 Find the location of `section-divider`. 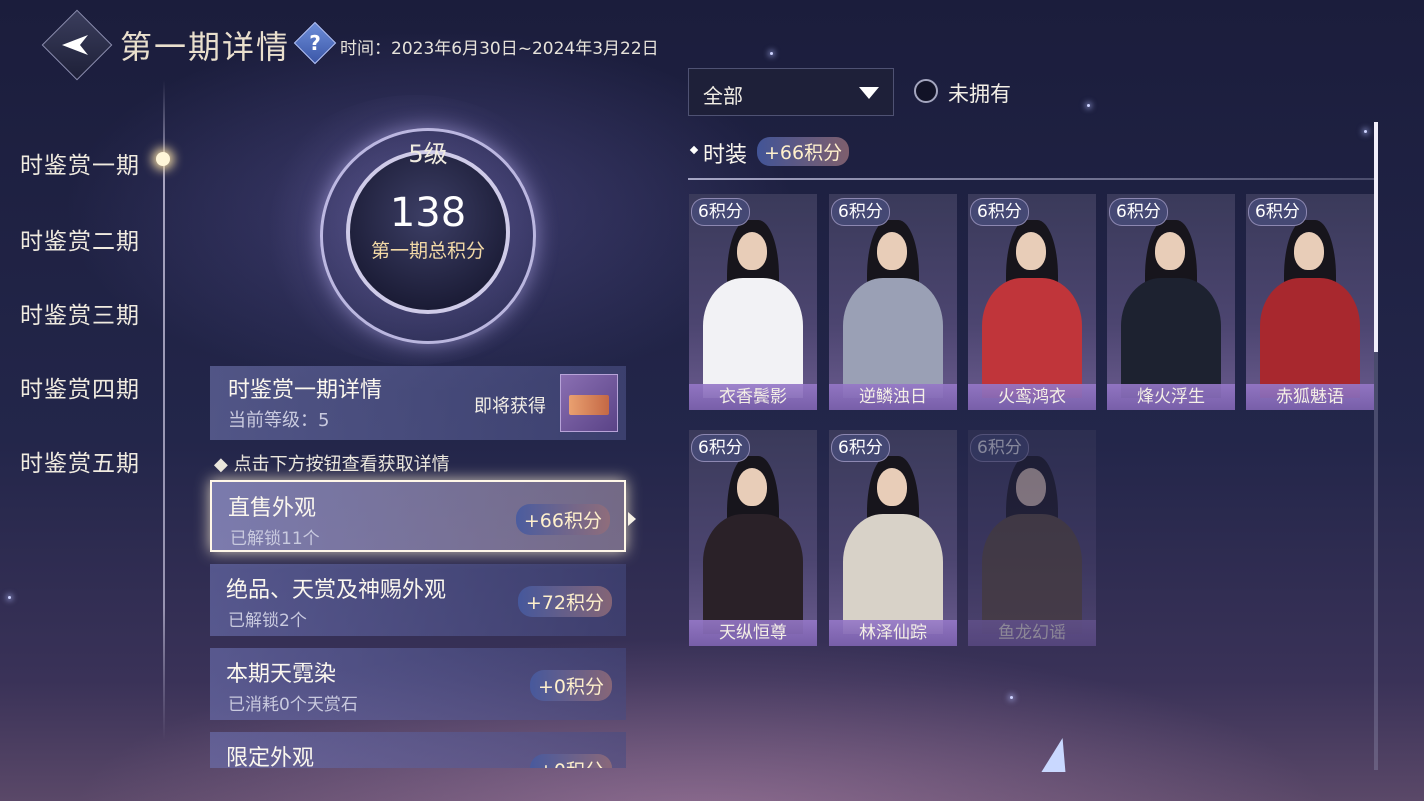

section-divider is located at coordinates (1031, 179).